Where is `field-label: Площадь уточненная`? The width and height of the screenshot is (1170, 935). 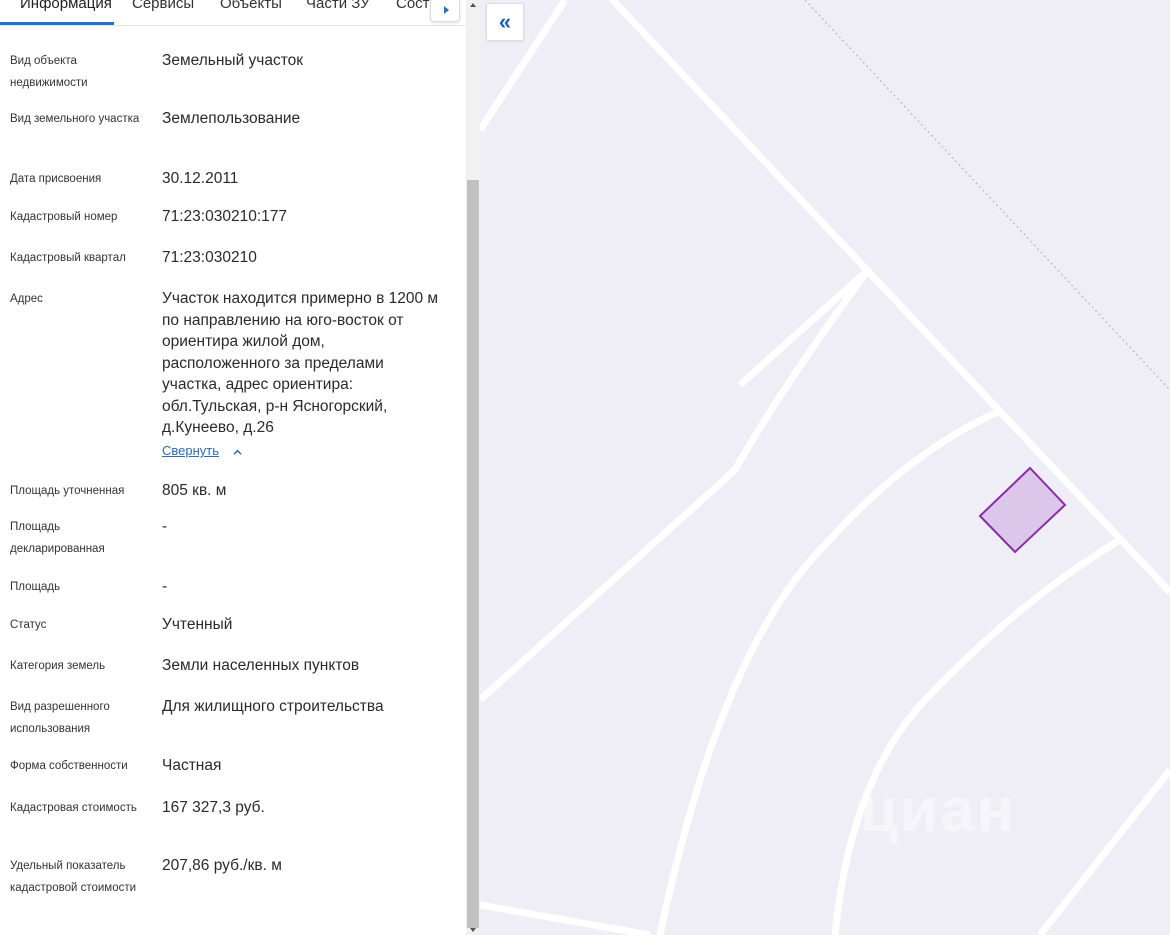
field-label: Площадь уточненная is located at coordinates (67, 491).